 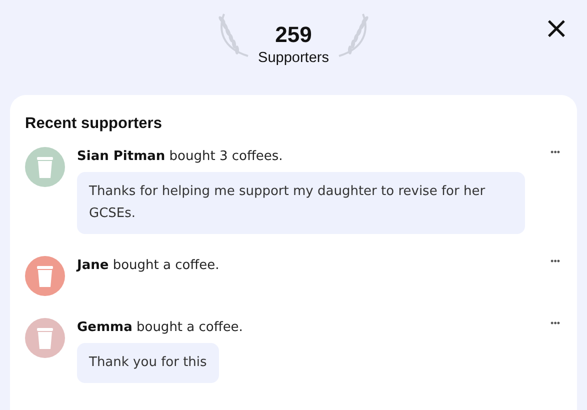 What do you see at coordinates (148, 363) in the screenshot?
I see `message-bubble: Thank you for this` at bounding box center [148, 363].